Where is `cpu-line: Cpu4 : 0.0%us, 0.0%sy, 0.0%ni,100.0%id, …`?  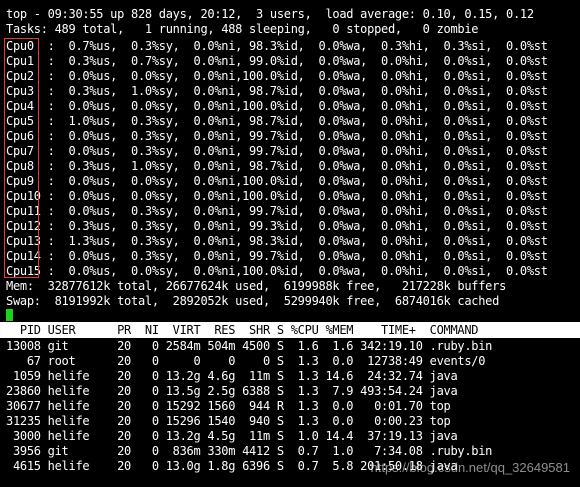 cpu-line: Cpu4 : 0.0%us, 0.0%sy, 0.0%ni,100.0%id, … is located at coordinates (277, 106).